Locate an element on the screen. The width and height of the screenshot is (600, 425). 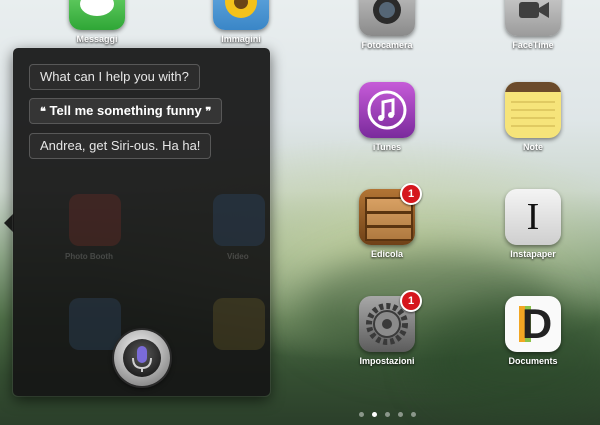
page-indicator is located at coordinates (387, 410).